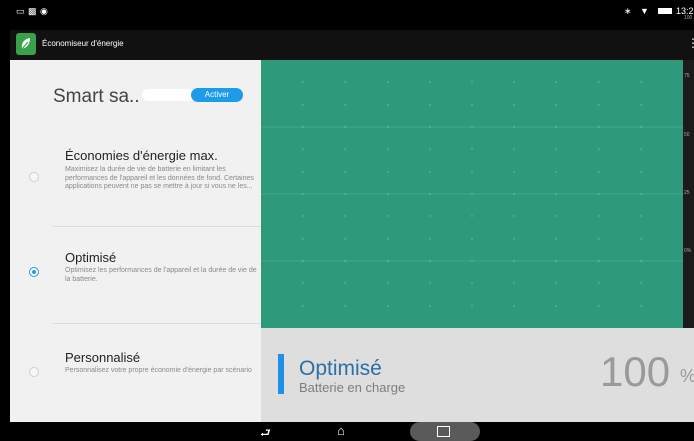 Image resolution: width=694 pixels, height=441 pixels. What do you see at coordinates (217, 95) in the screenshot?
I see `activate-button: Activer` at bounding box center [217, 95].